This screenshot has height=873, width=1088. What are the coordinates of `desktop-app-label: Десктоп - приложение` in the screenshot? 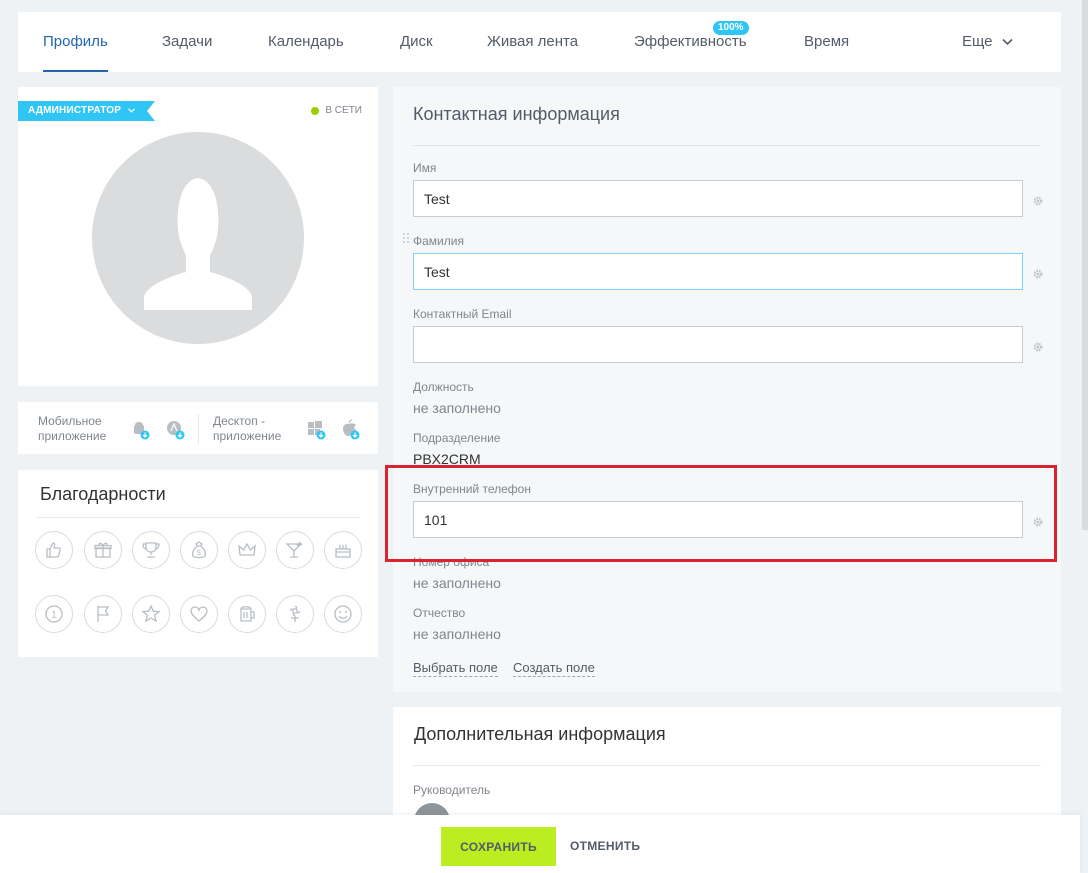 It's located at (247, 428).